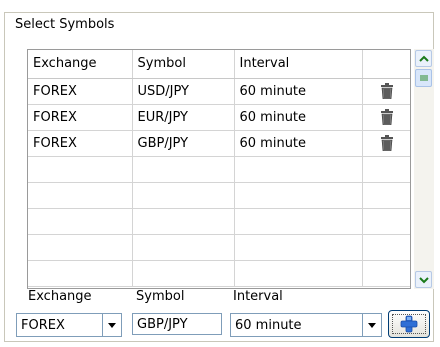 The image size is (440, 347). I want to click on scroll-thumb, so click(423, 78).